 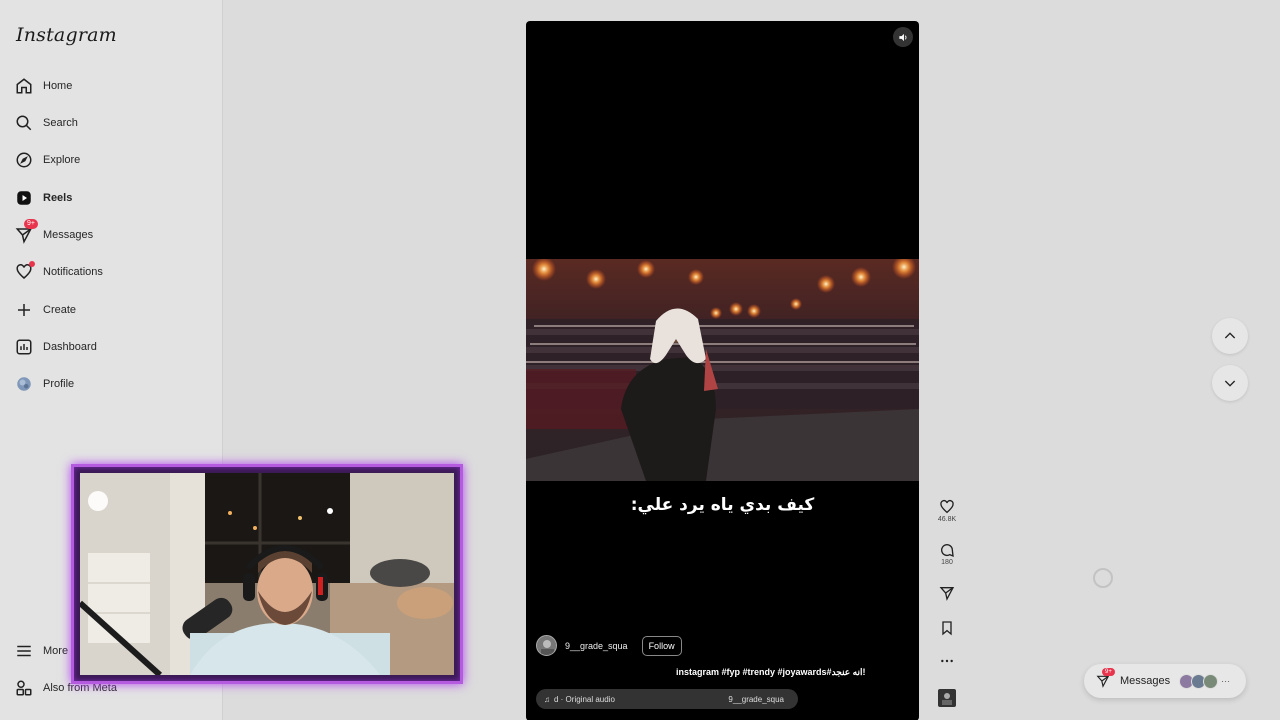 What do you see at coordinates (59, 384) in the screenshot?
I see `sidebar-item-label: Profile` at bounding box center [59, 384].